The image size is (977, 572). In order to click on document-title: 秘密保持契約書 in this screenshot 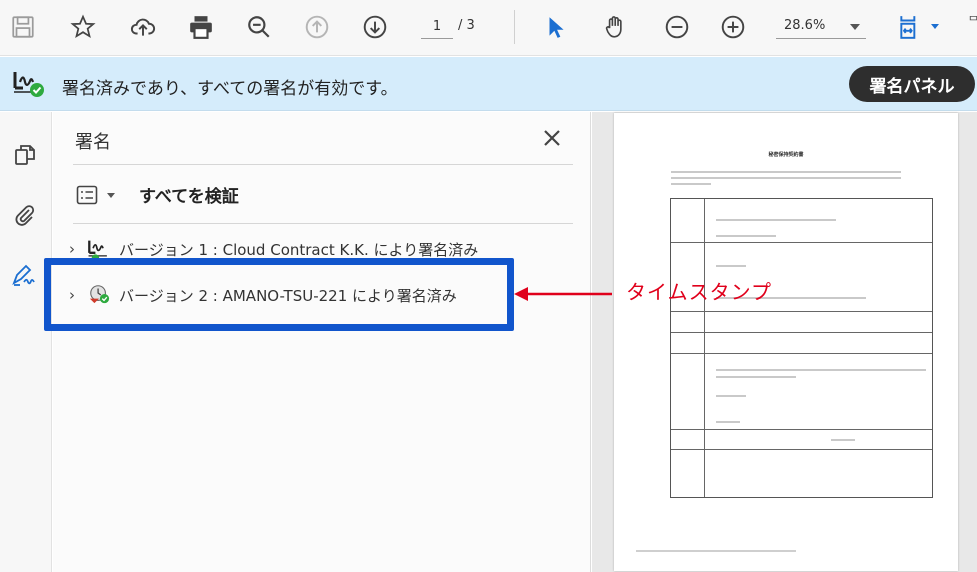, I will do `click(786, 155)`.